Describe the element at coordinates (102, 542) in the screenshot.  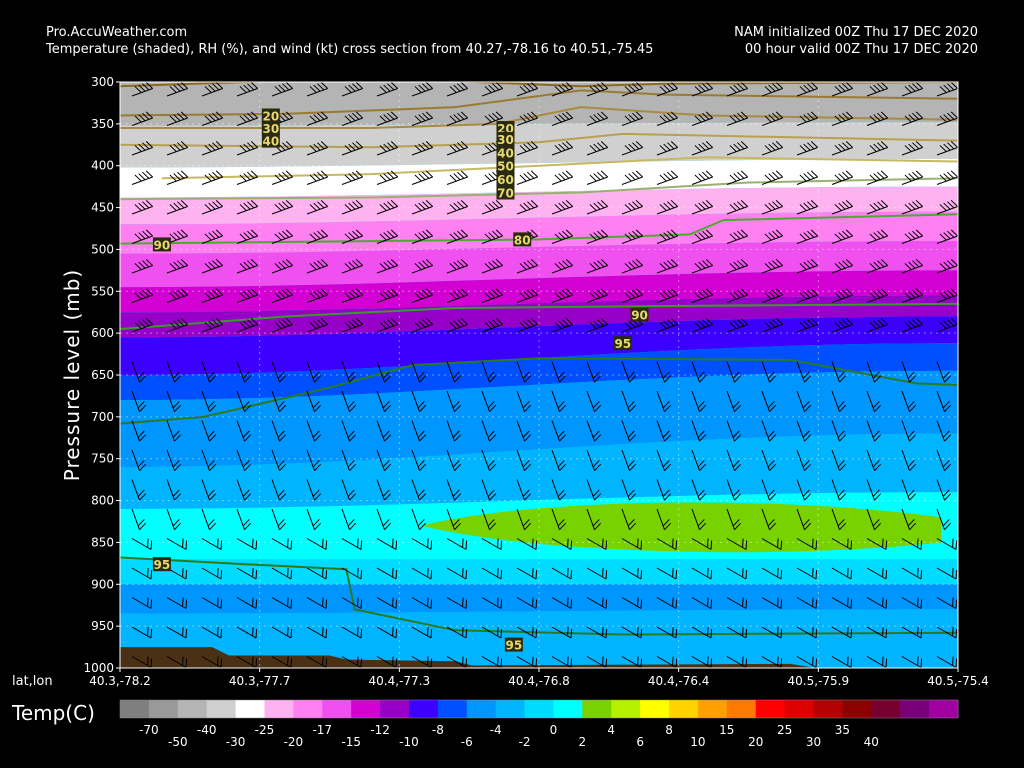
I see `y-tick-label-11: 850` at that location.